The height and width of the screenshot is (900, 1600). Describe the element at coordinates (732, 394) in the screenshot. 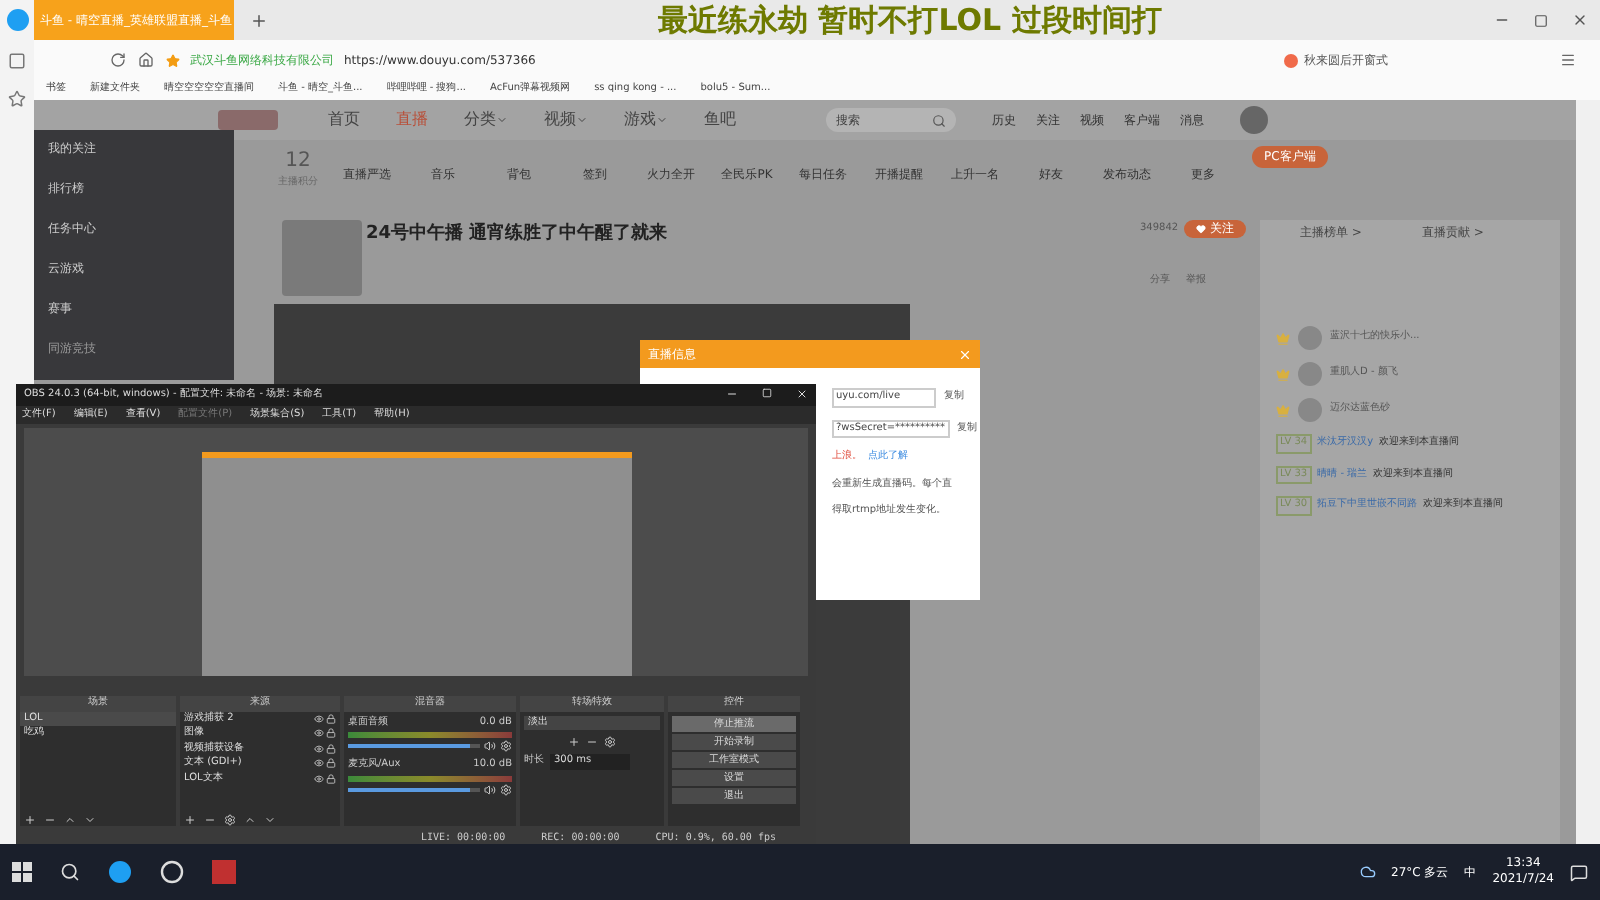

I see `minimize-icon` at that location.